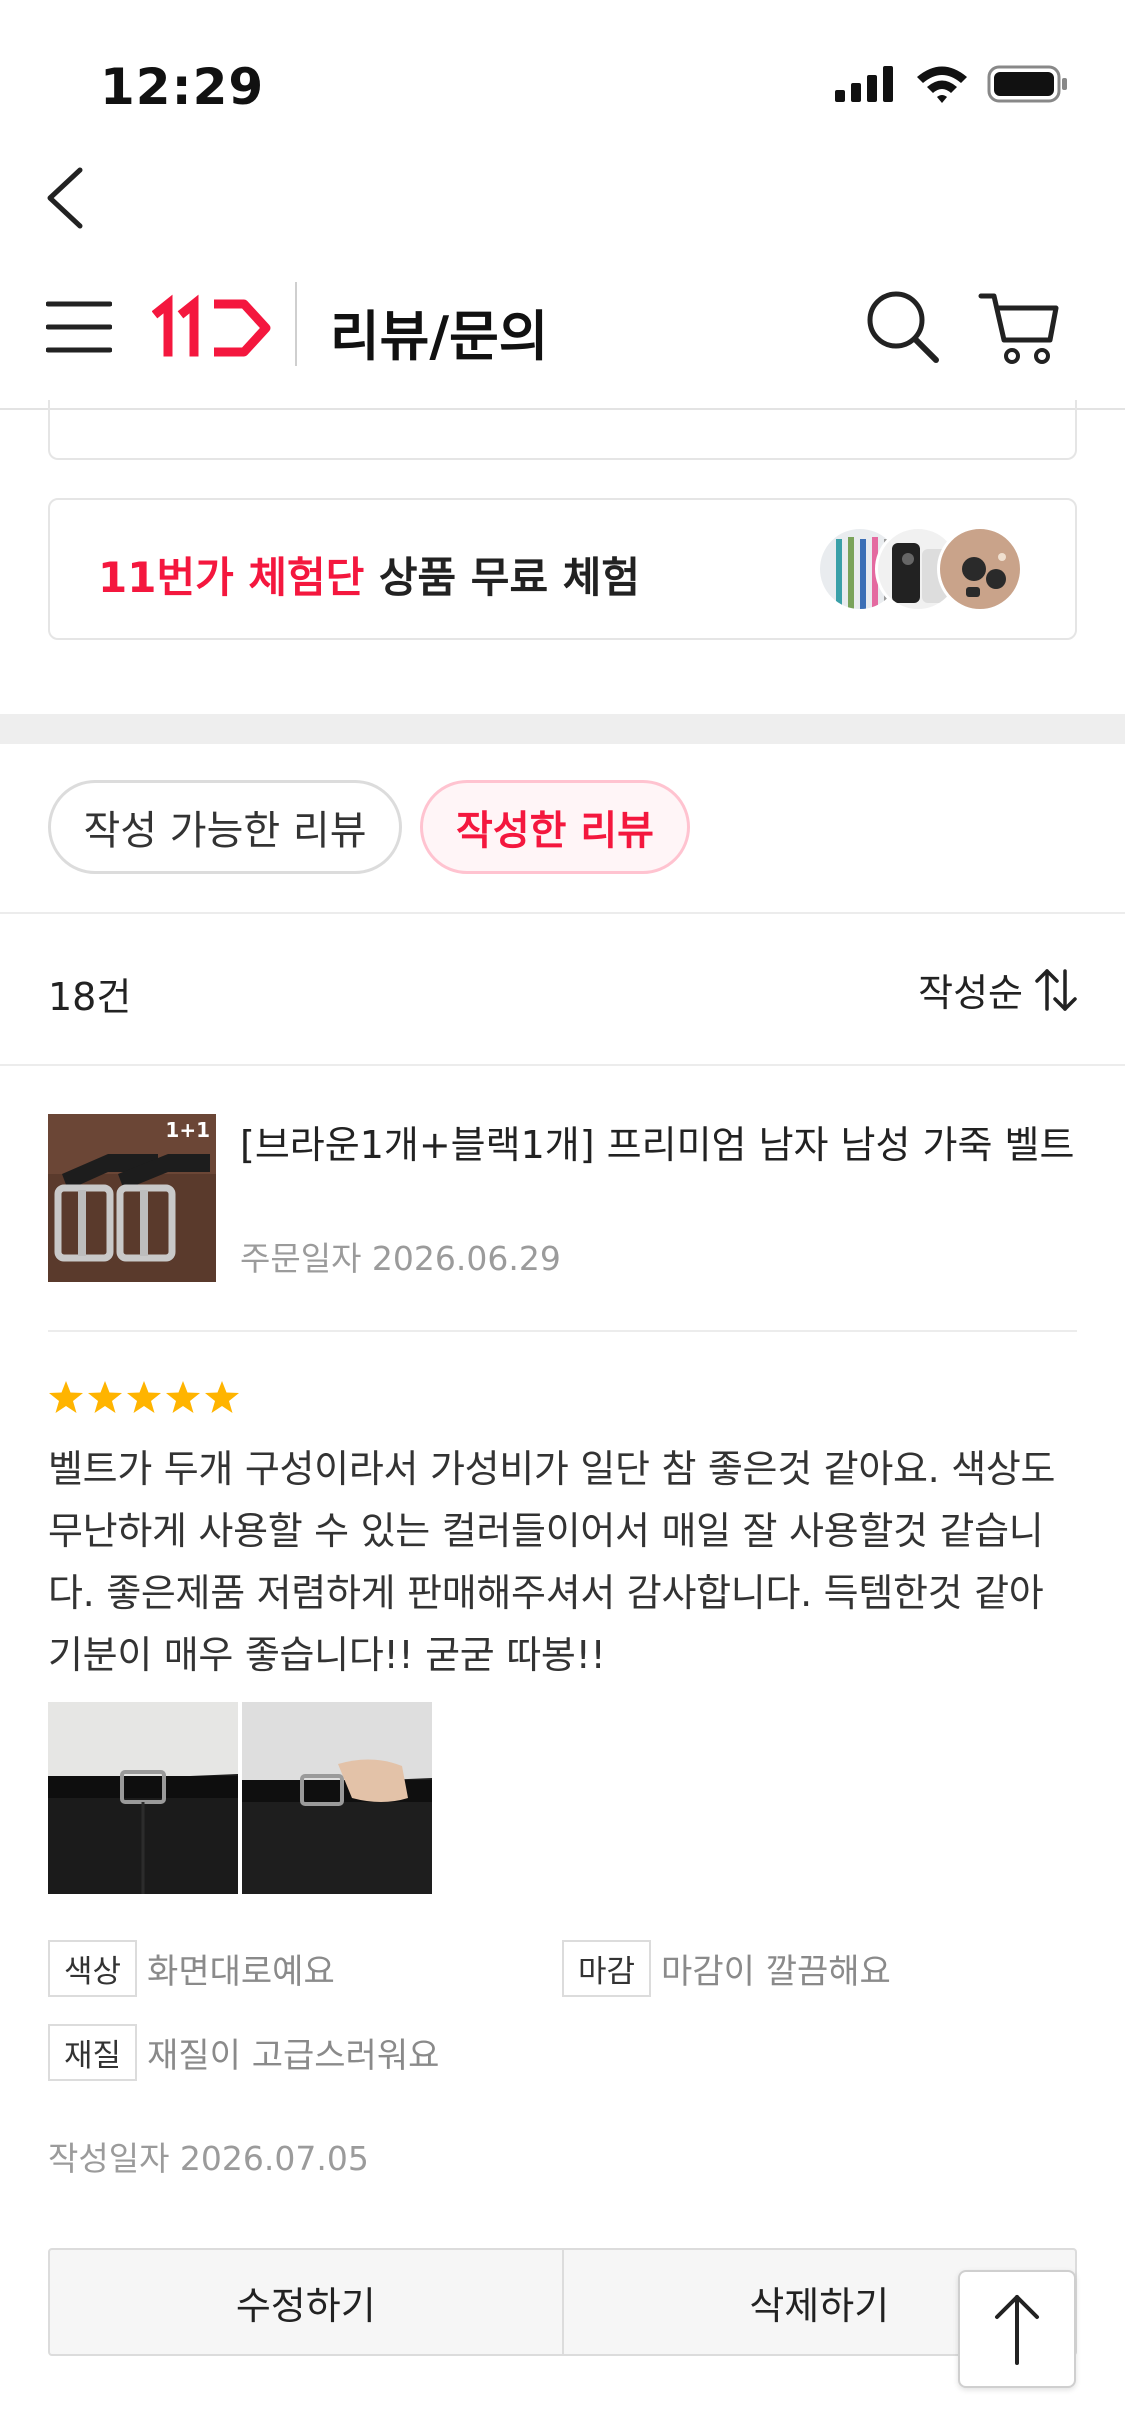 The height and width of the screenshot is (2436, 1125). Describe the element at coordinates (293, 2056) in the screenshot. I see `attribute-value: 재질이 고급스러워요` at that location.